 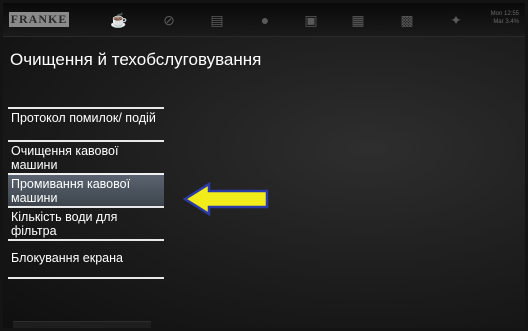 I want to click on menu-item-label: Очищення кавової машини, so click(x=65, y=158).